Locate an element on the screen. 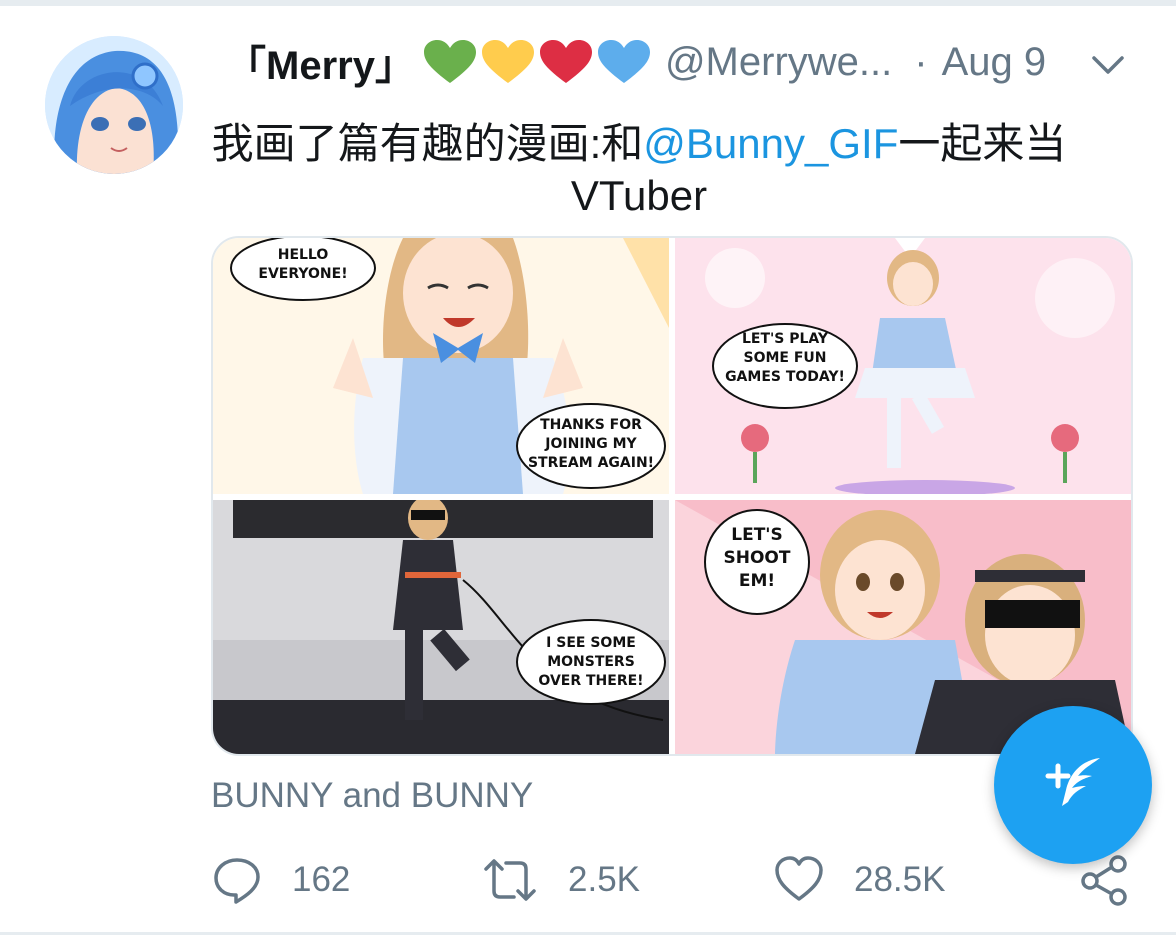 Image resolution: width=1176 pixels, height=935 pixels. reply-count: 162 is located at coordinates (321, 879).